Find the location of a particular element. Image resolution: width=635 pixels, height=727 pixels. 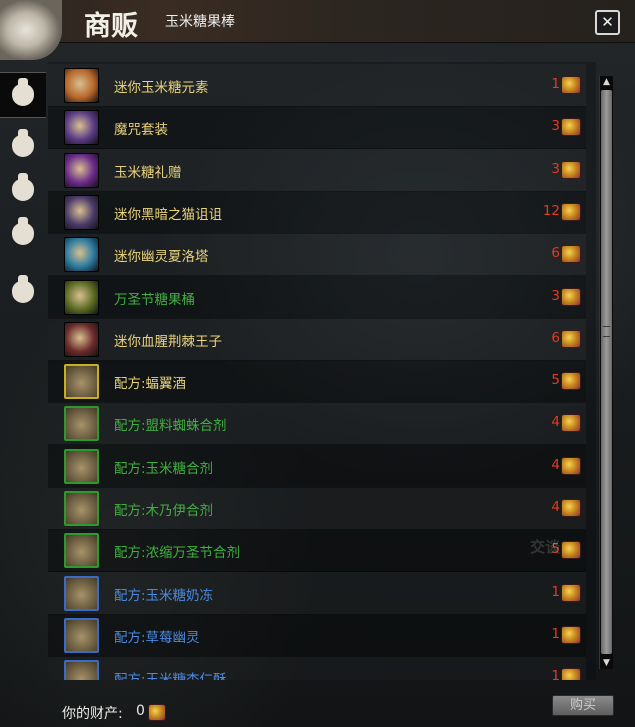

list-item: 玉米糖礼赠 3 is located at coordinates (317, 170).